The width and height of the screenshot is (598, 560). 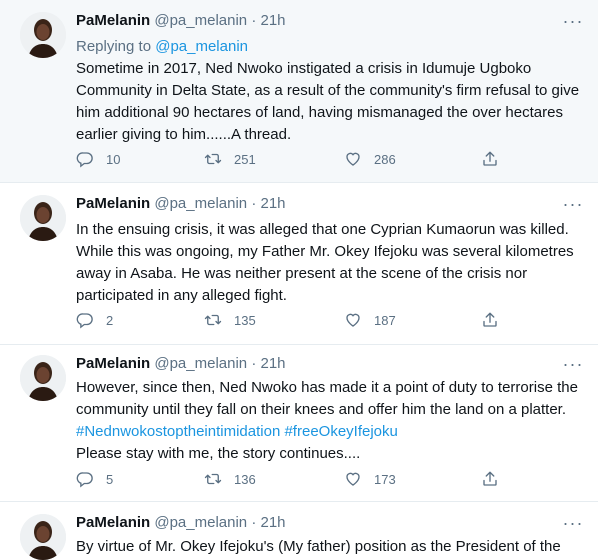 I want to click on tweet-actions: 10 251 286, so click(x=296, y=160).